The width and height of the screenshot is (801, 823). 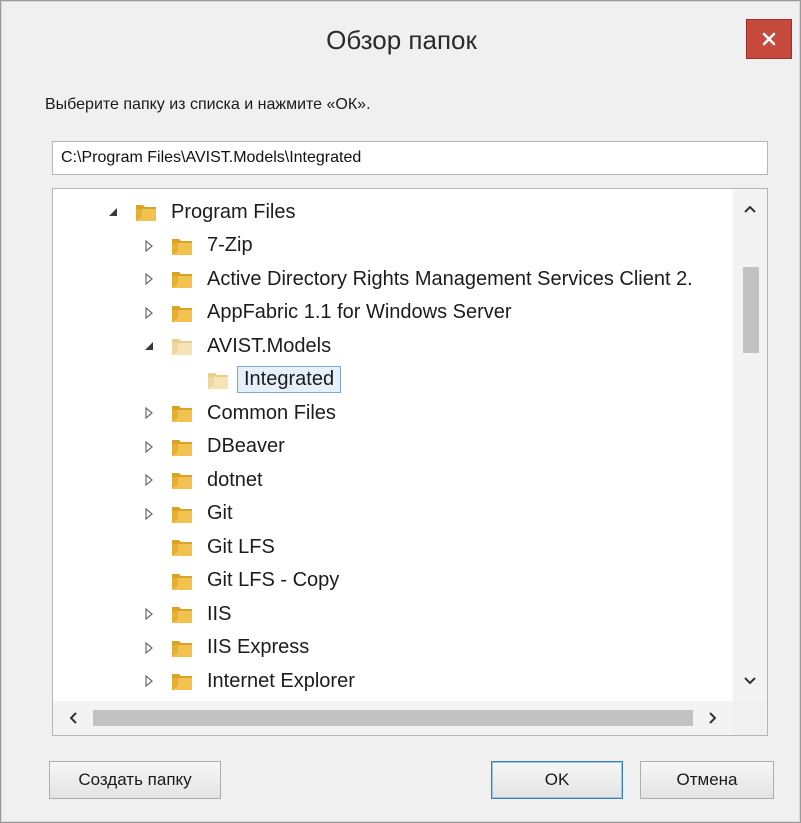 What do you see at coordinates (401, 40) in the screenshot?
I see `dialog-title: Обзор папок` at bounding box center [401, 40].